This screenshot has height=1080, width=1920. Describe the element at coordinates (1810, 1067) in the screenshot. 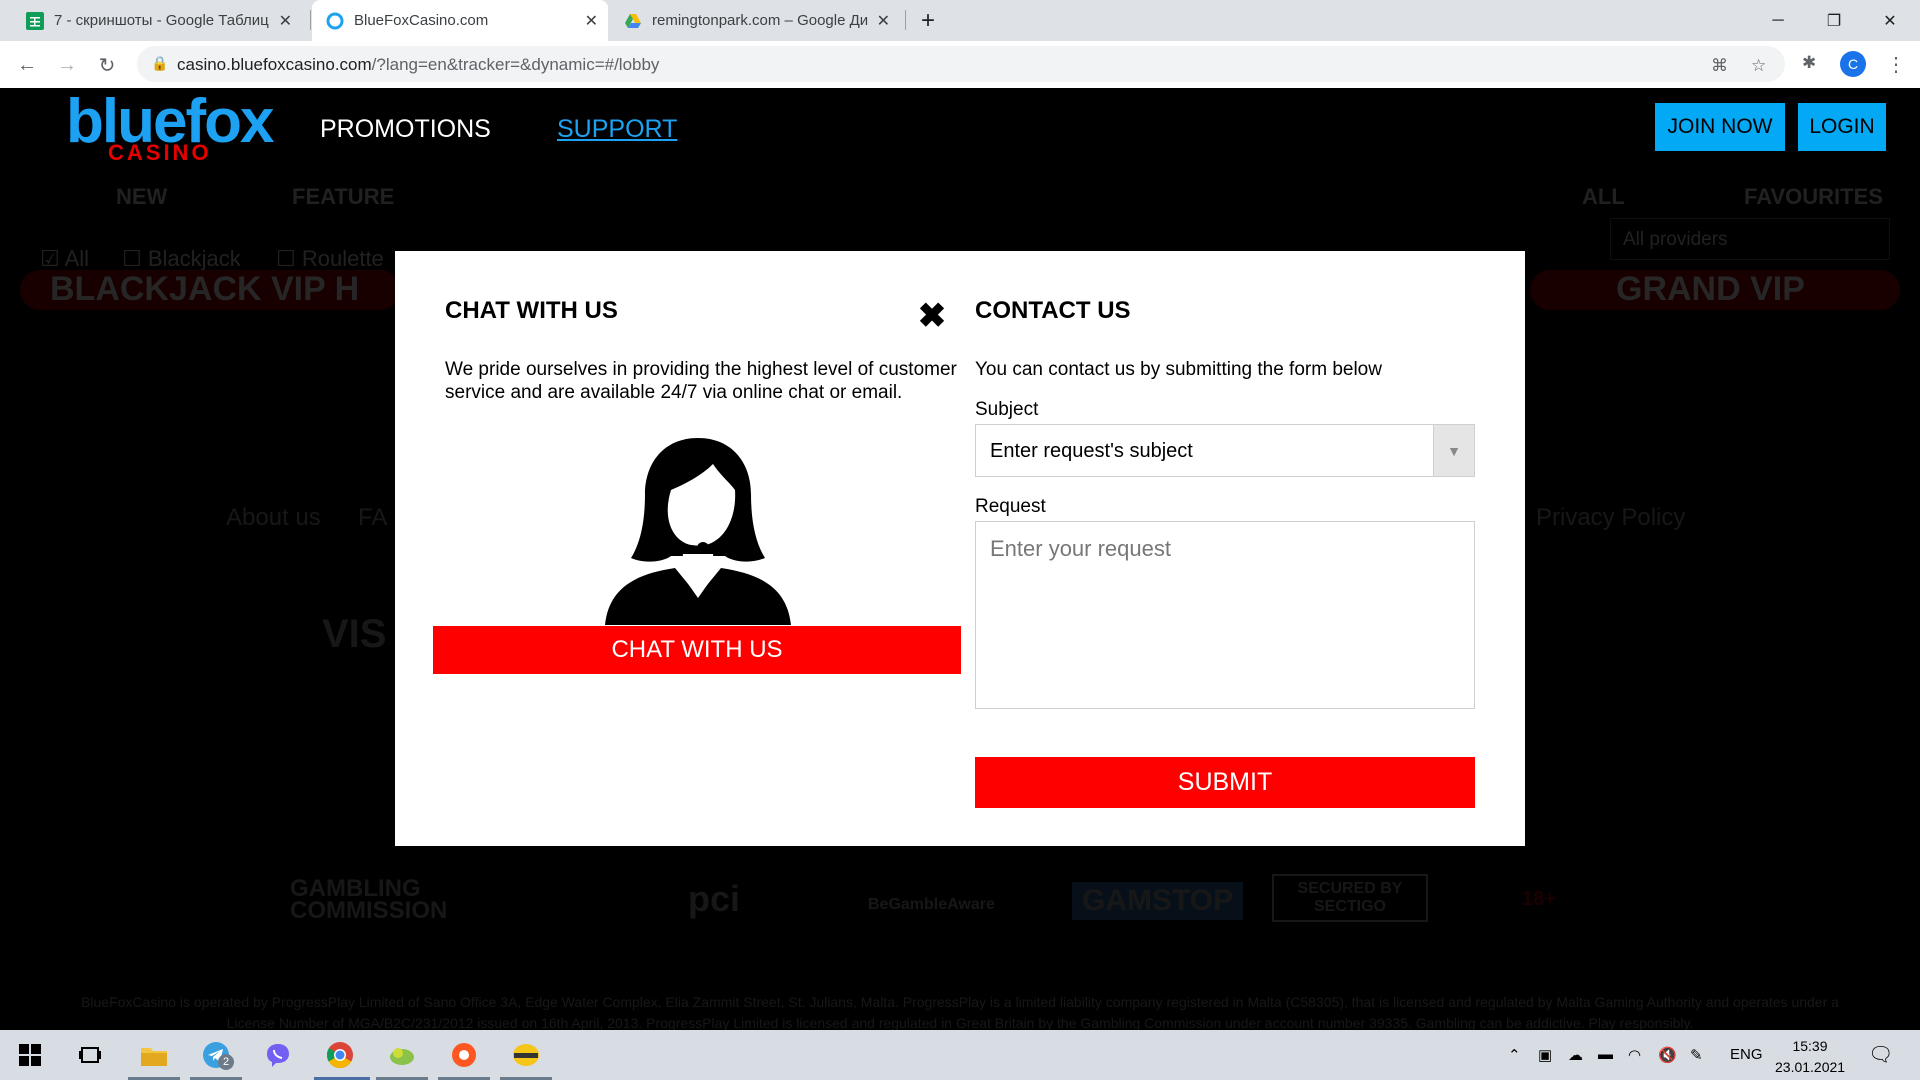

I see `clock-date: 23.01.2021` at that location.